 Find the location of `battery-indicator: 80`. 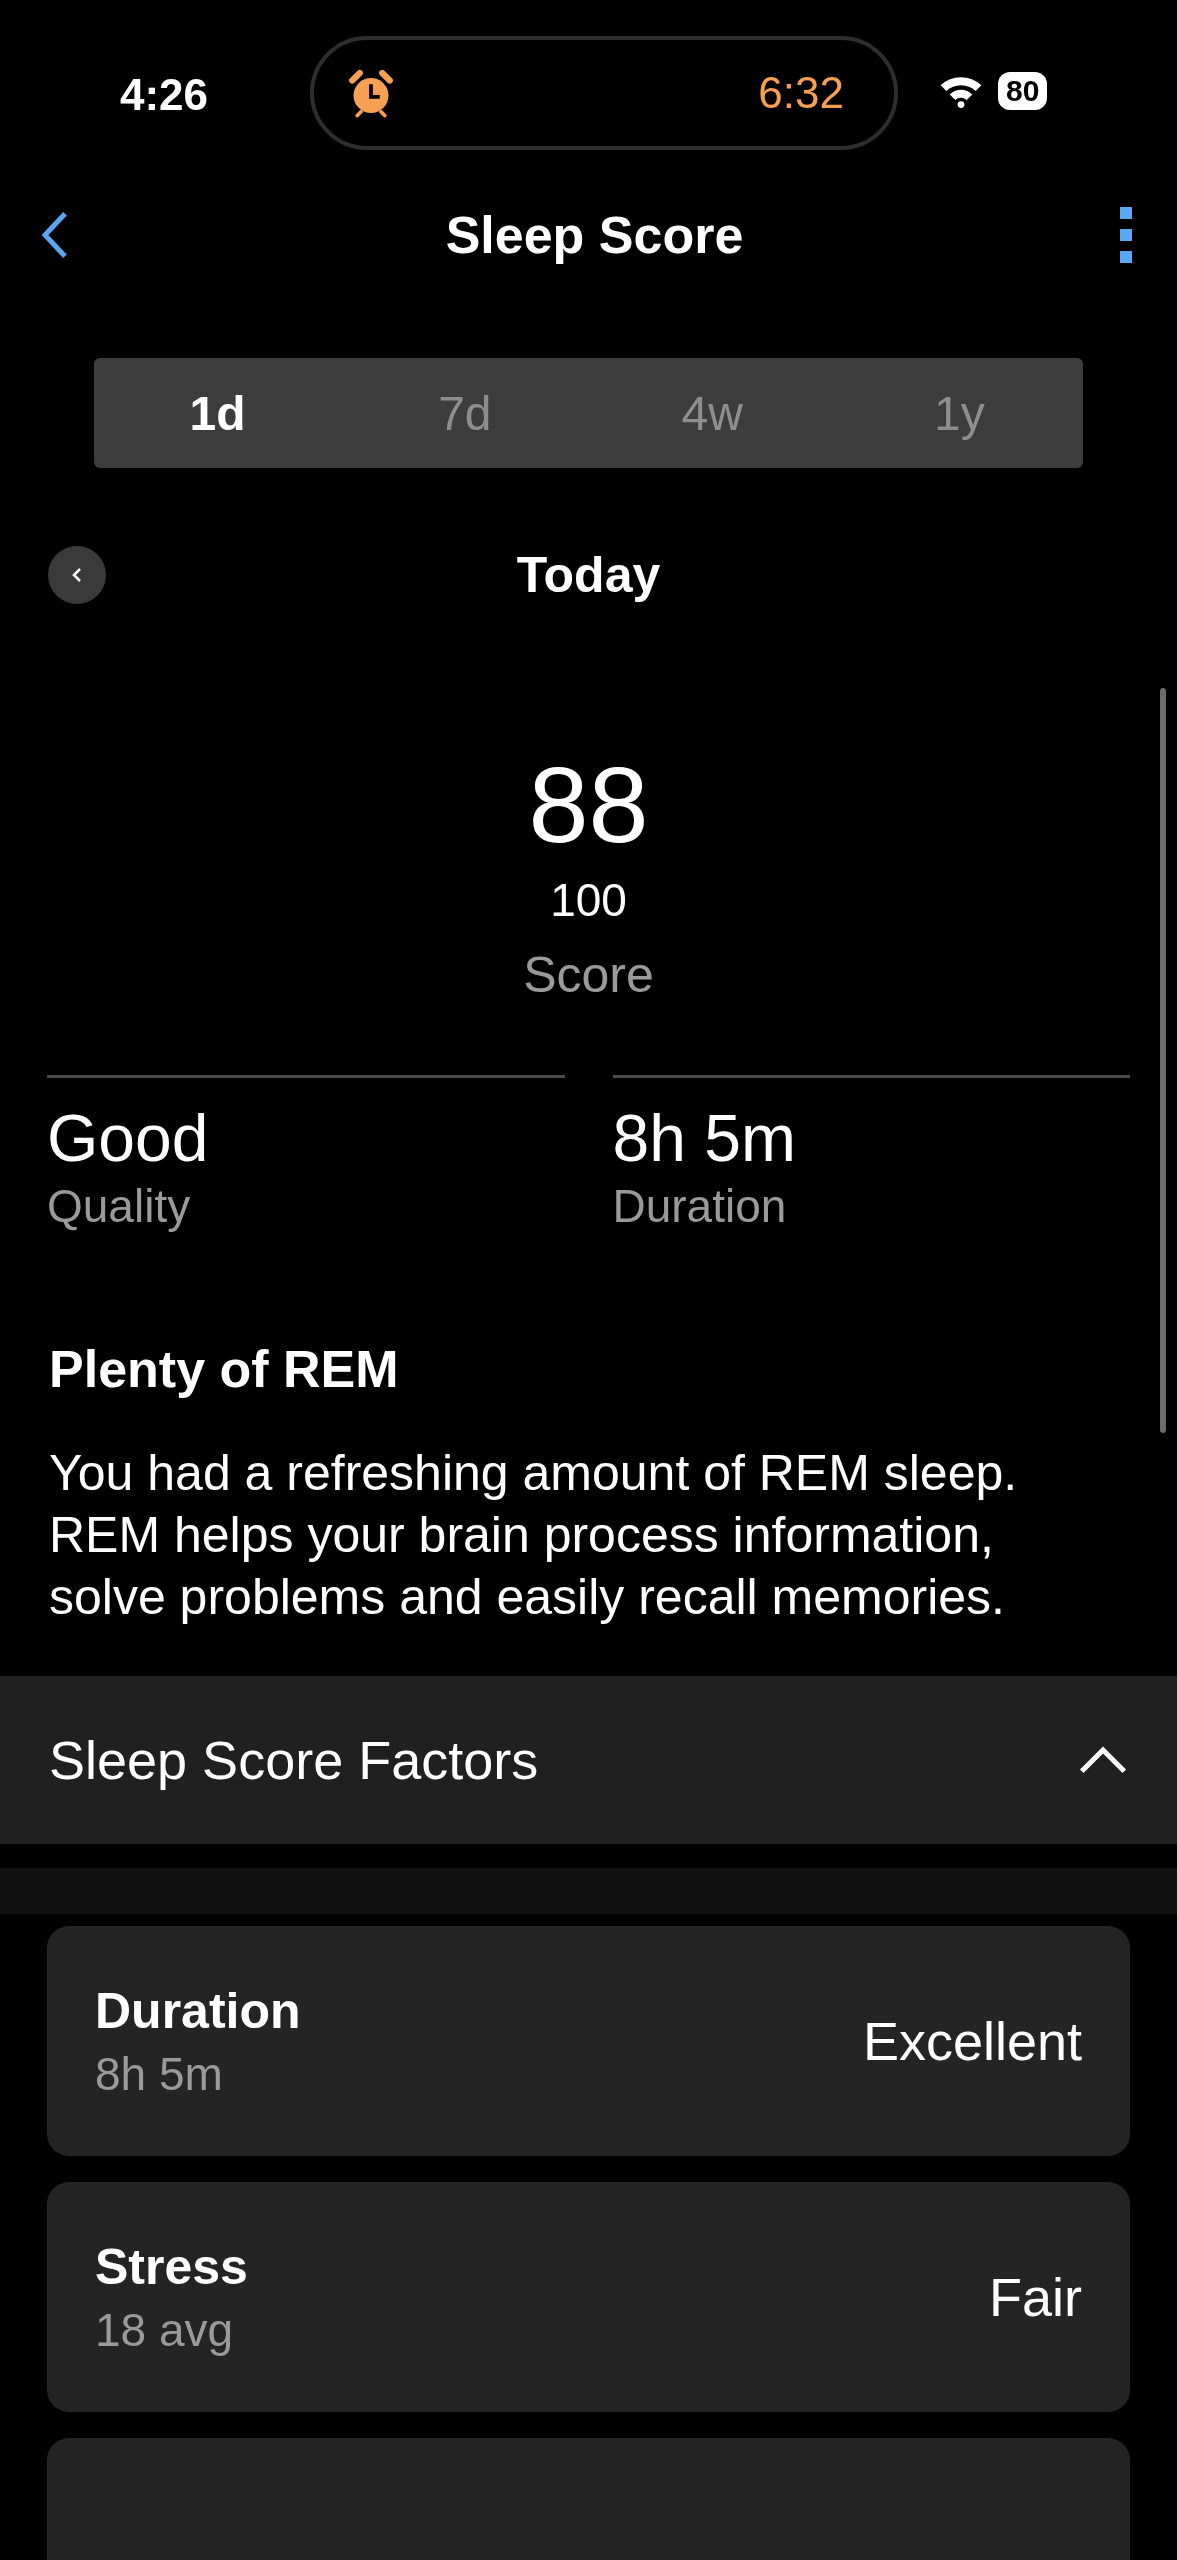

battery-indicator: 80 is located at coordinates (1023, 91).